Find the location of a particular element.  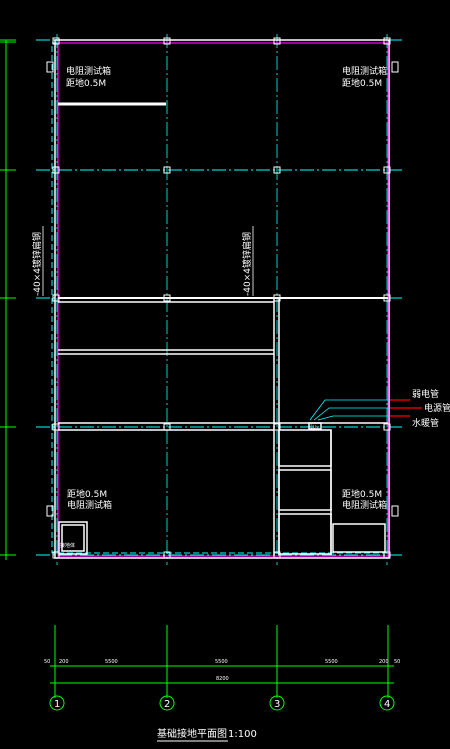

axis-label-3: 3 is located at coordinates (277, 704).